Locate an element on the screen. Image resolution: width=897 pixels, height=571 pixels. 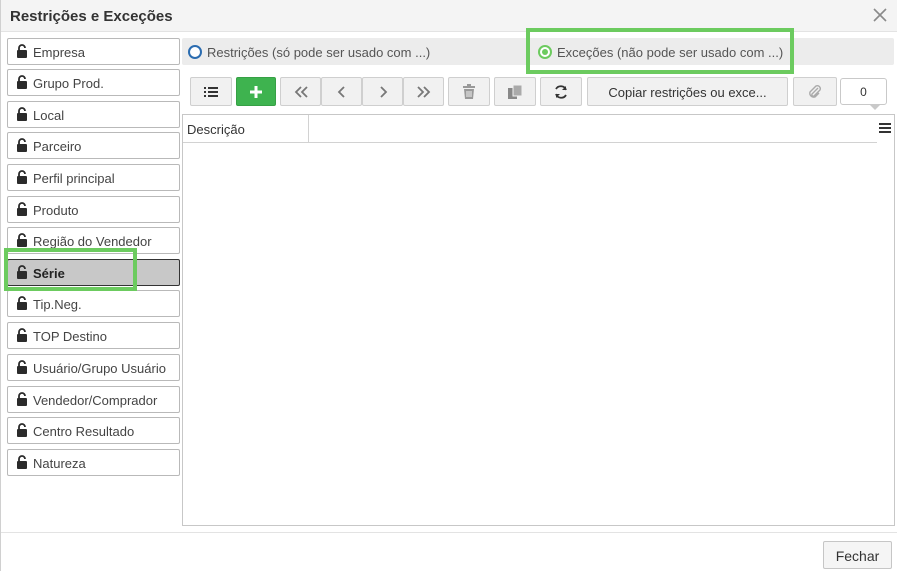
attachment-count: 0 is located at coordinates (863, 92).